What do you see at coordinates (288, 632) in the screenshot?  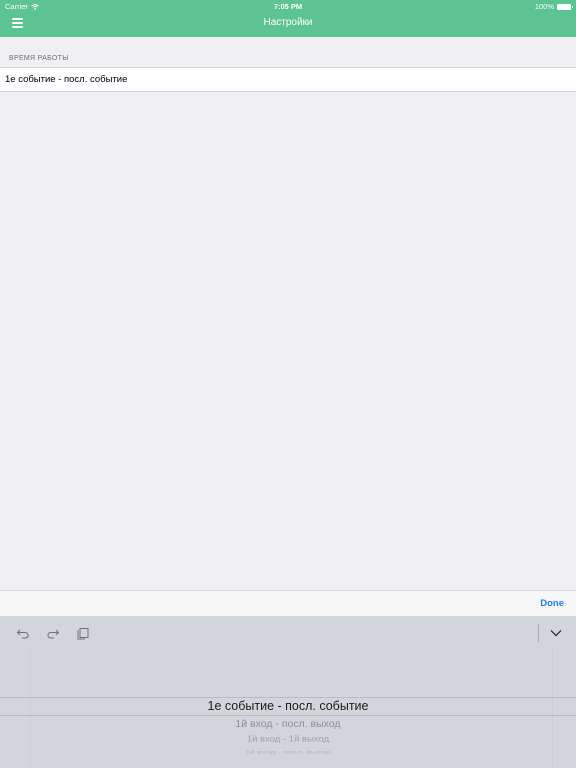 I see `keyboard-toolbar` at bounding box center [288, 632].